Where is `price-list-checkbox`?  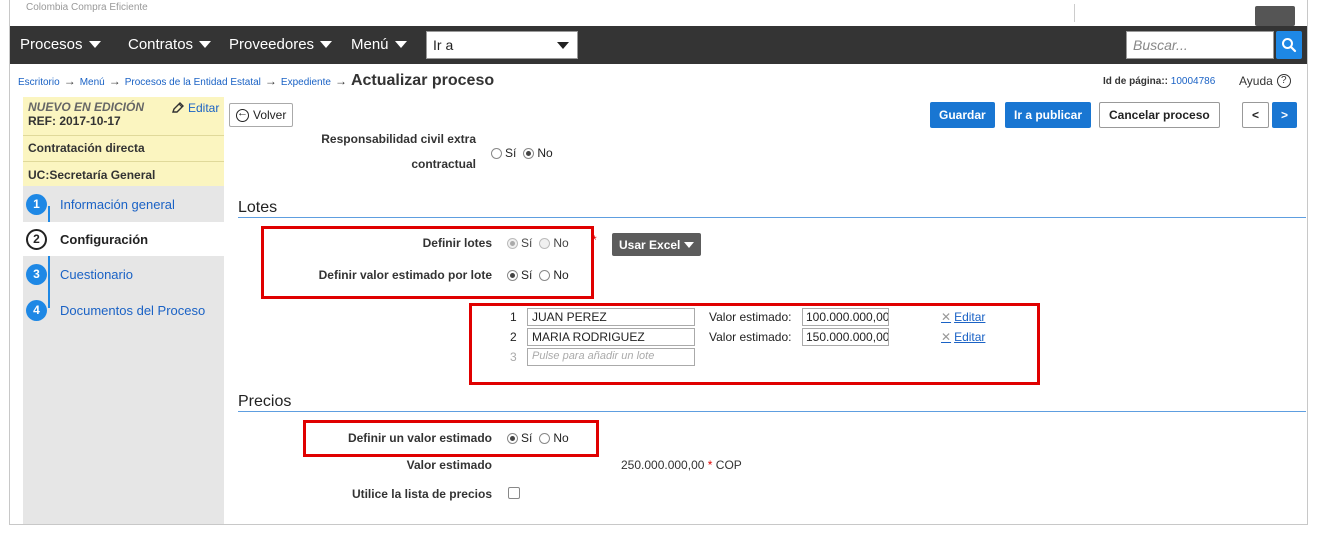 price-list-checkbox is located at coordinates (514, 493).